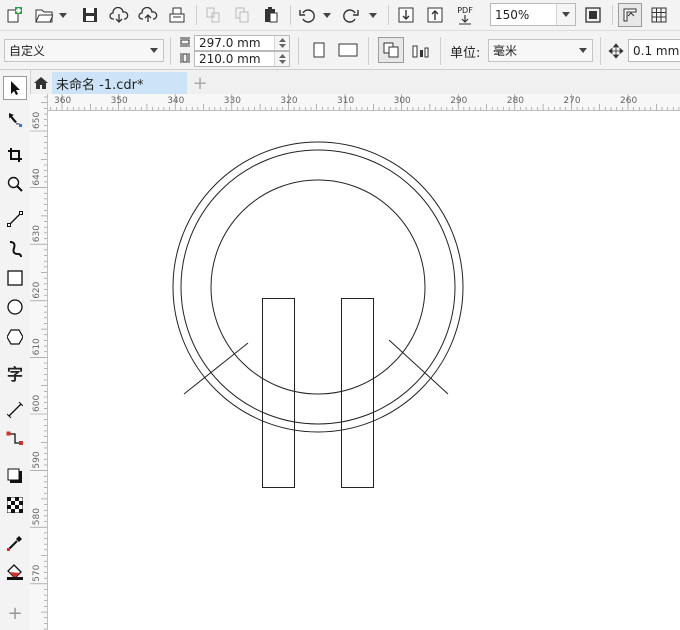  I want to click on standard-toolbar: PDF 150%, so click(340, 15).